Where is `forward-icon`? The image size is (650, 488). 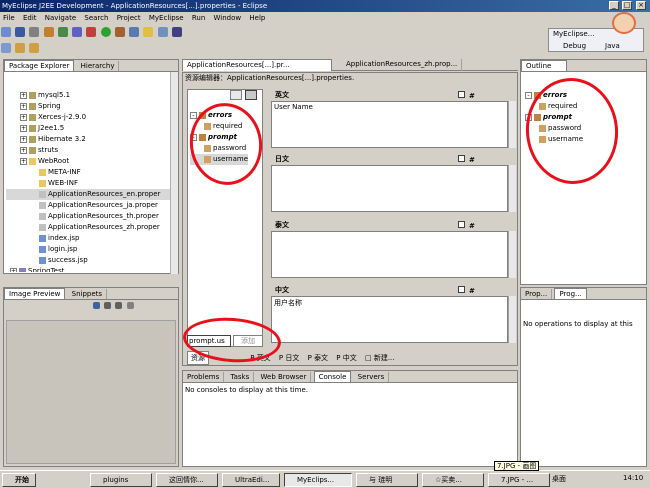
forward-icon is located at coordinates (34, 48).